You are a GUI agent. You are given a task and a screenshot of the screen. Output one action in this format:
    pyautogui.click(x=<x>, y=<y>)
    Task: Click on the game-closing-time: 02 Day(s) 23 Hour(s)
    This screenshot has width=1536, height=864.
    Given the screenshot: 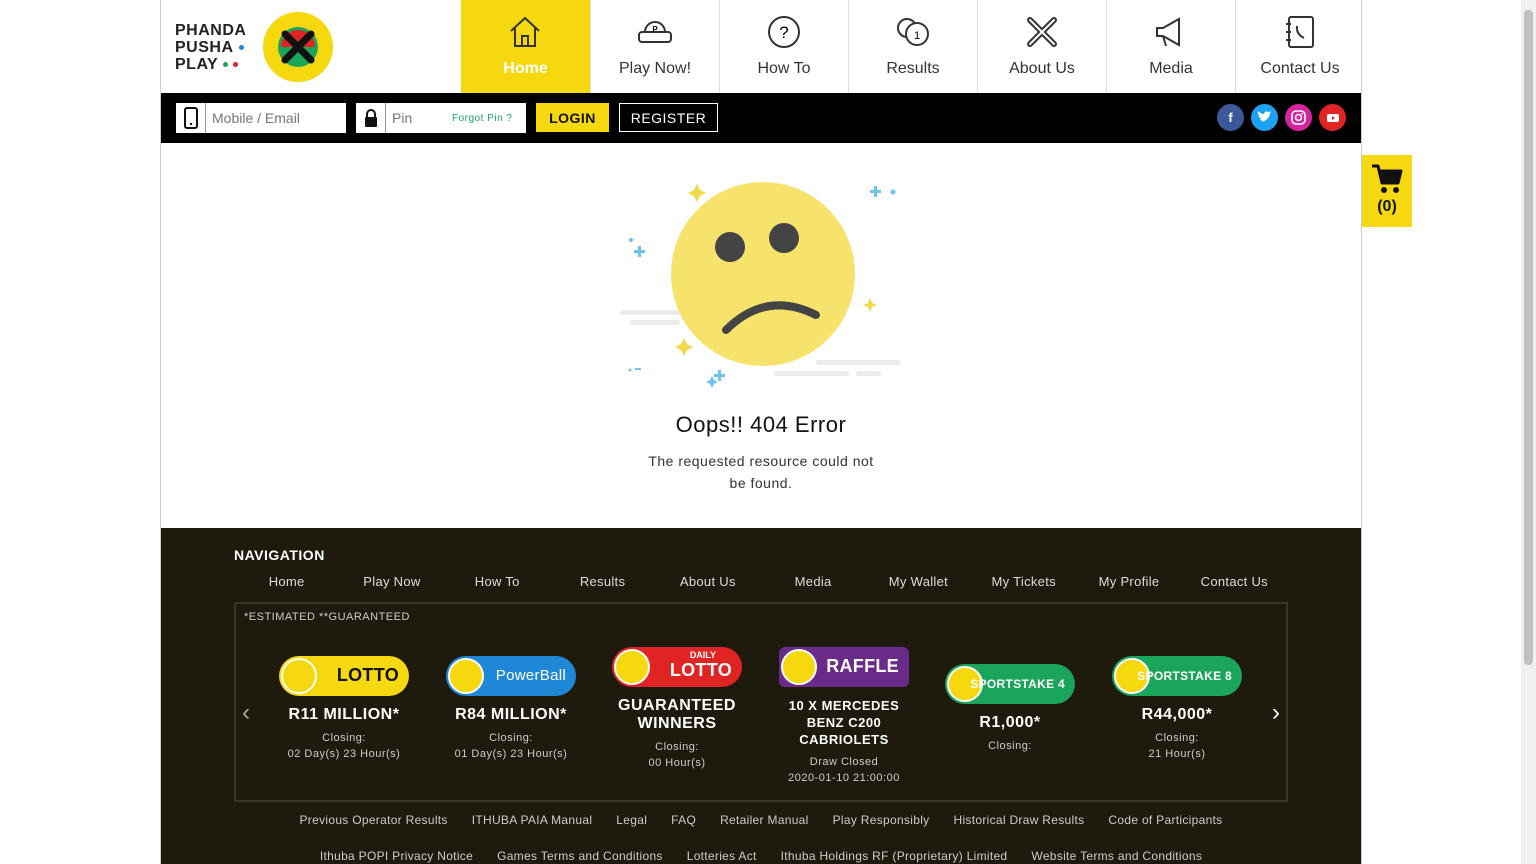 What is the action you would take?
    pyautogui.click(x=344, y=754)
    